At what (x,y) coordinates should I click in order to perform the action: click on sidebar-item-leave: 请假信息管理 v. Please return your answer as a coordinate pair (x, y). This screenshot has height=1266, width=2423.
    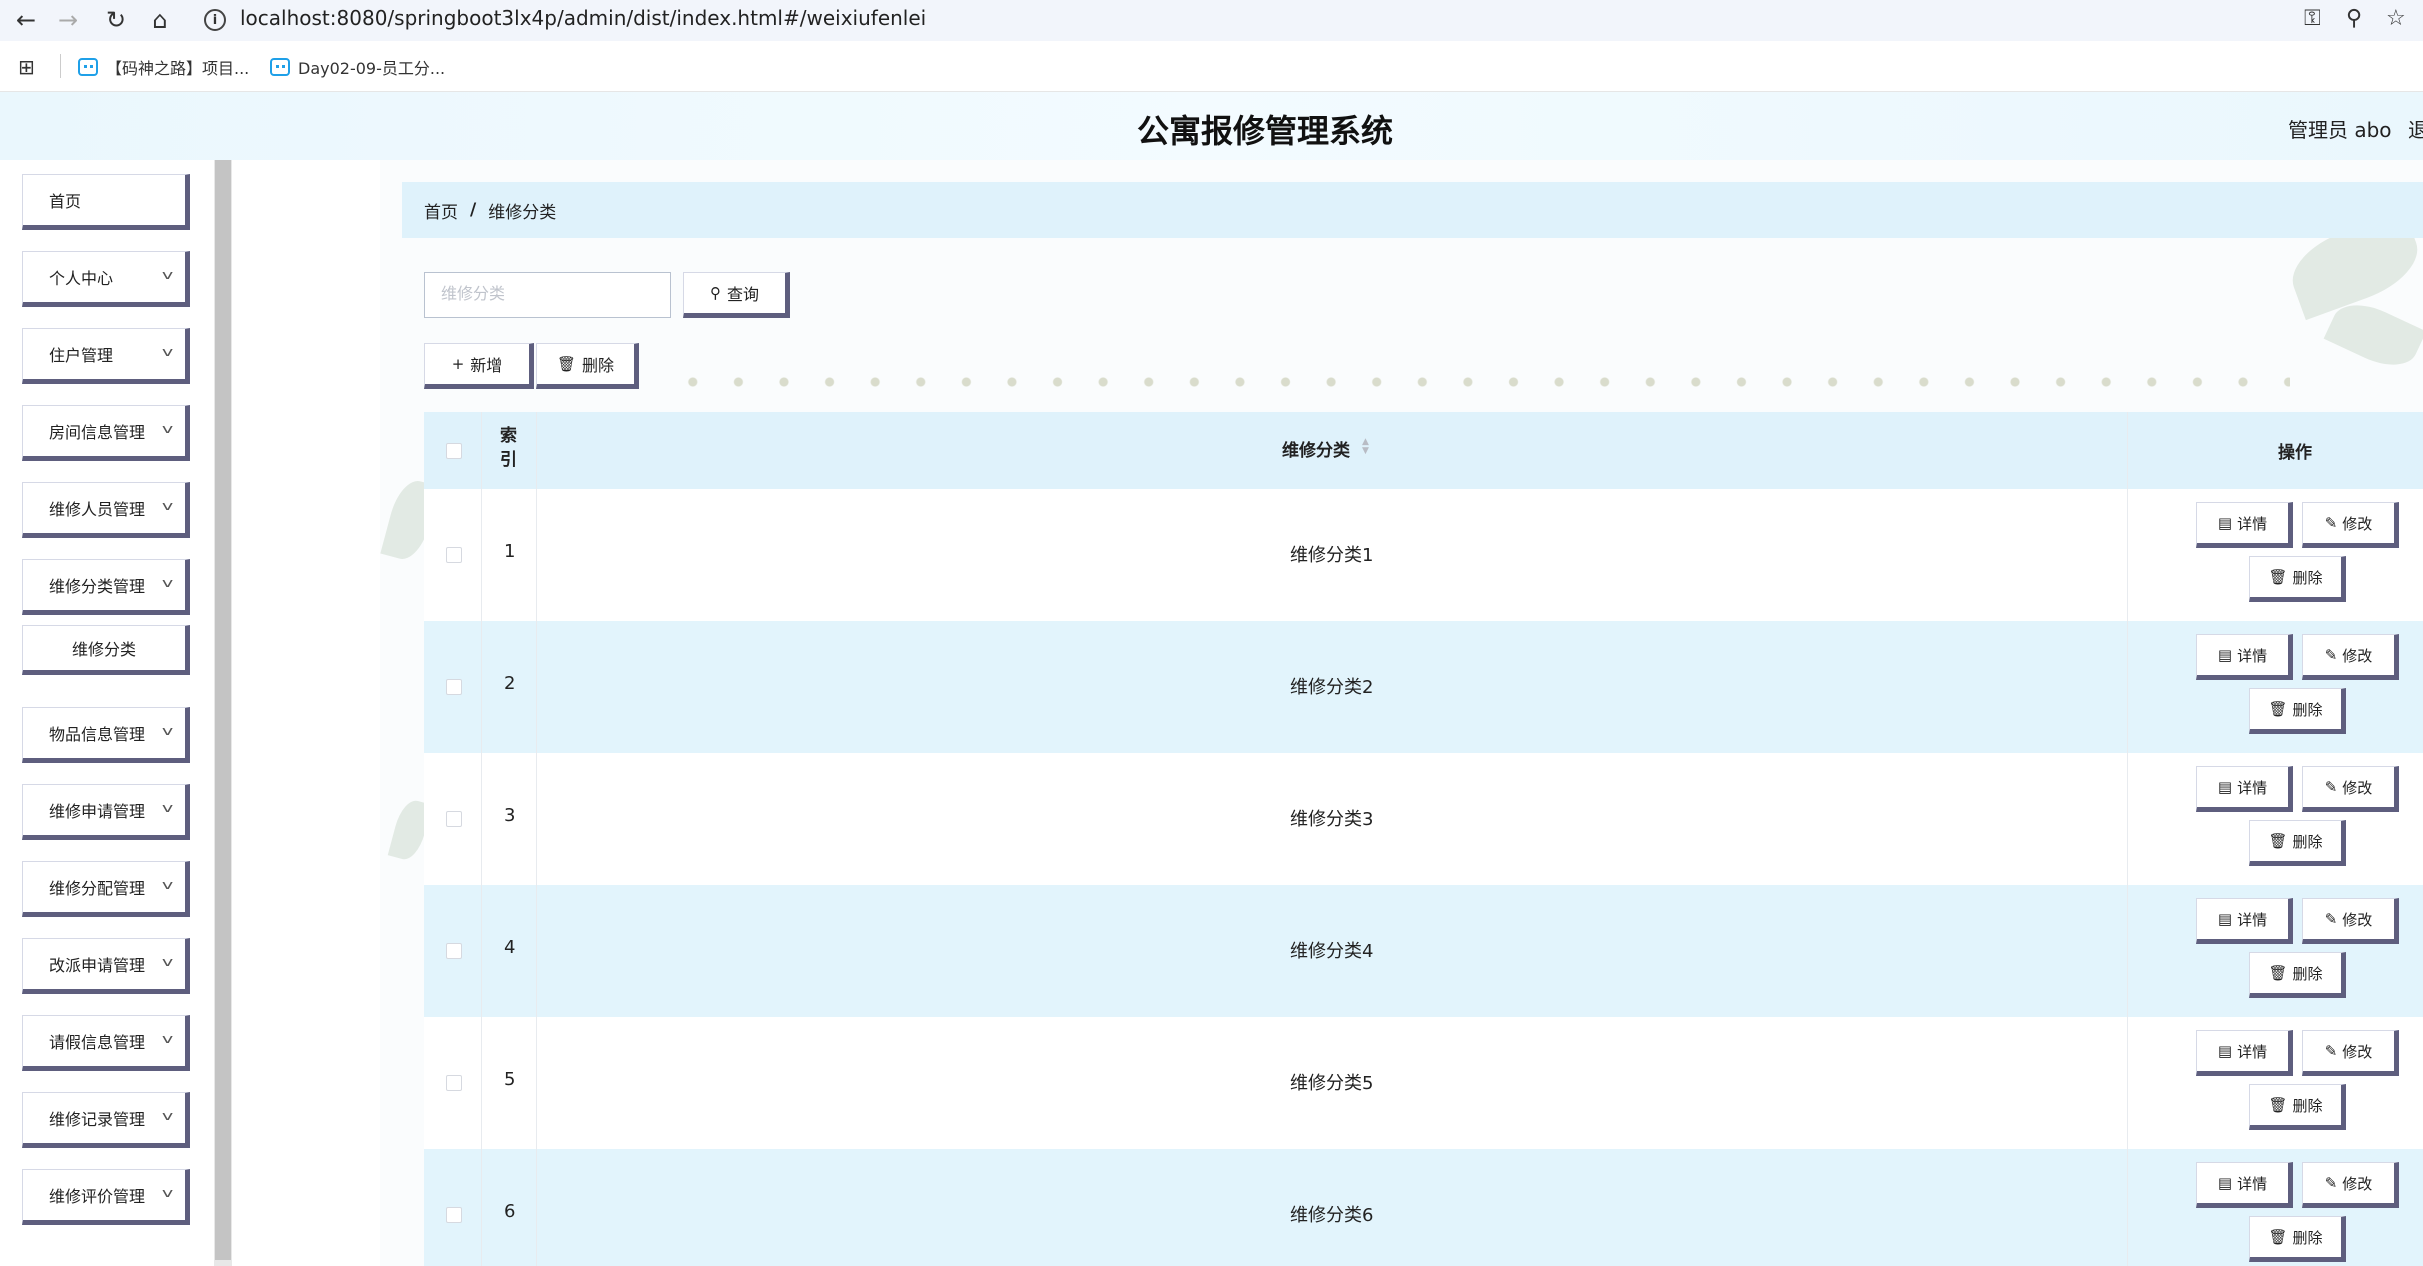
    Looking at the image, I should click on (106, 1043).